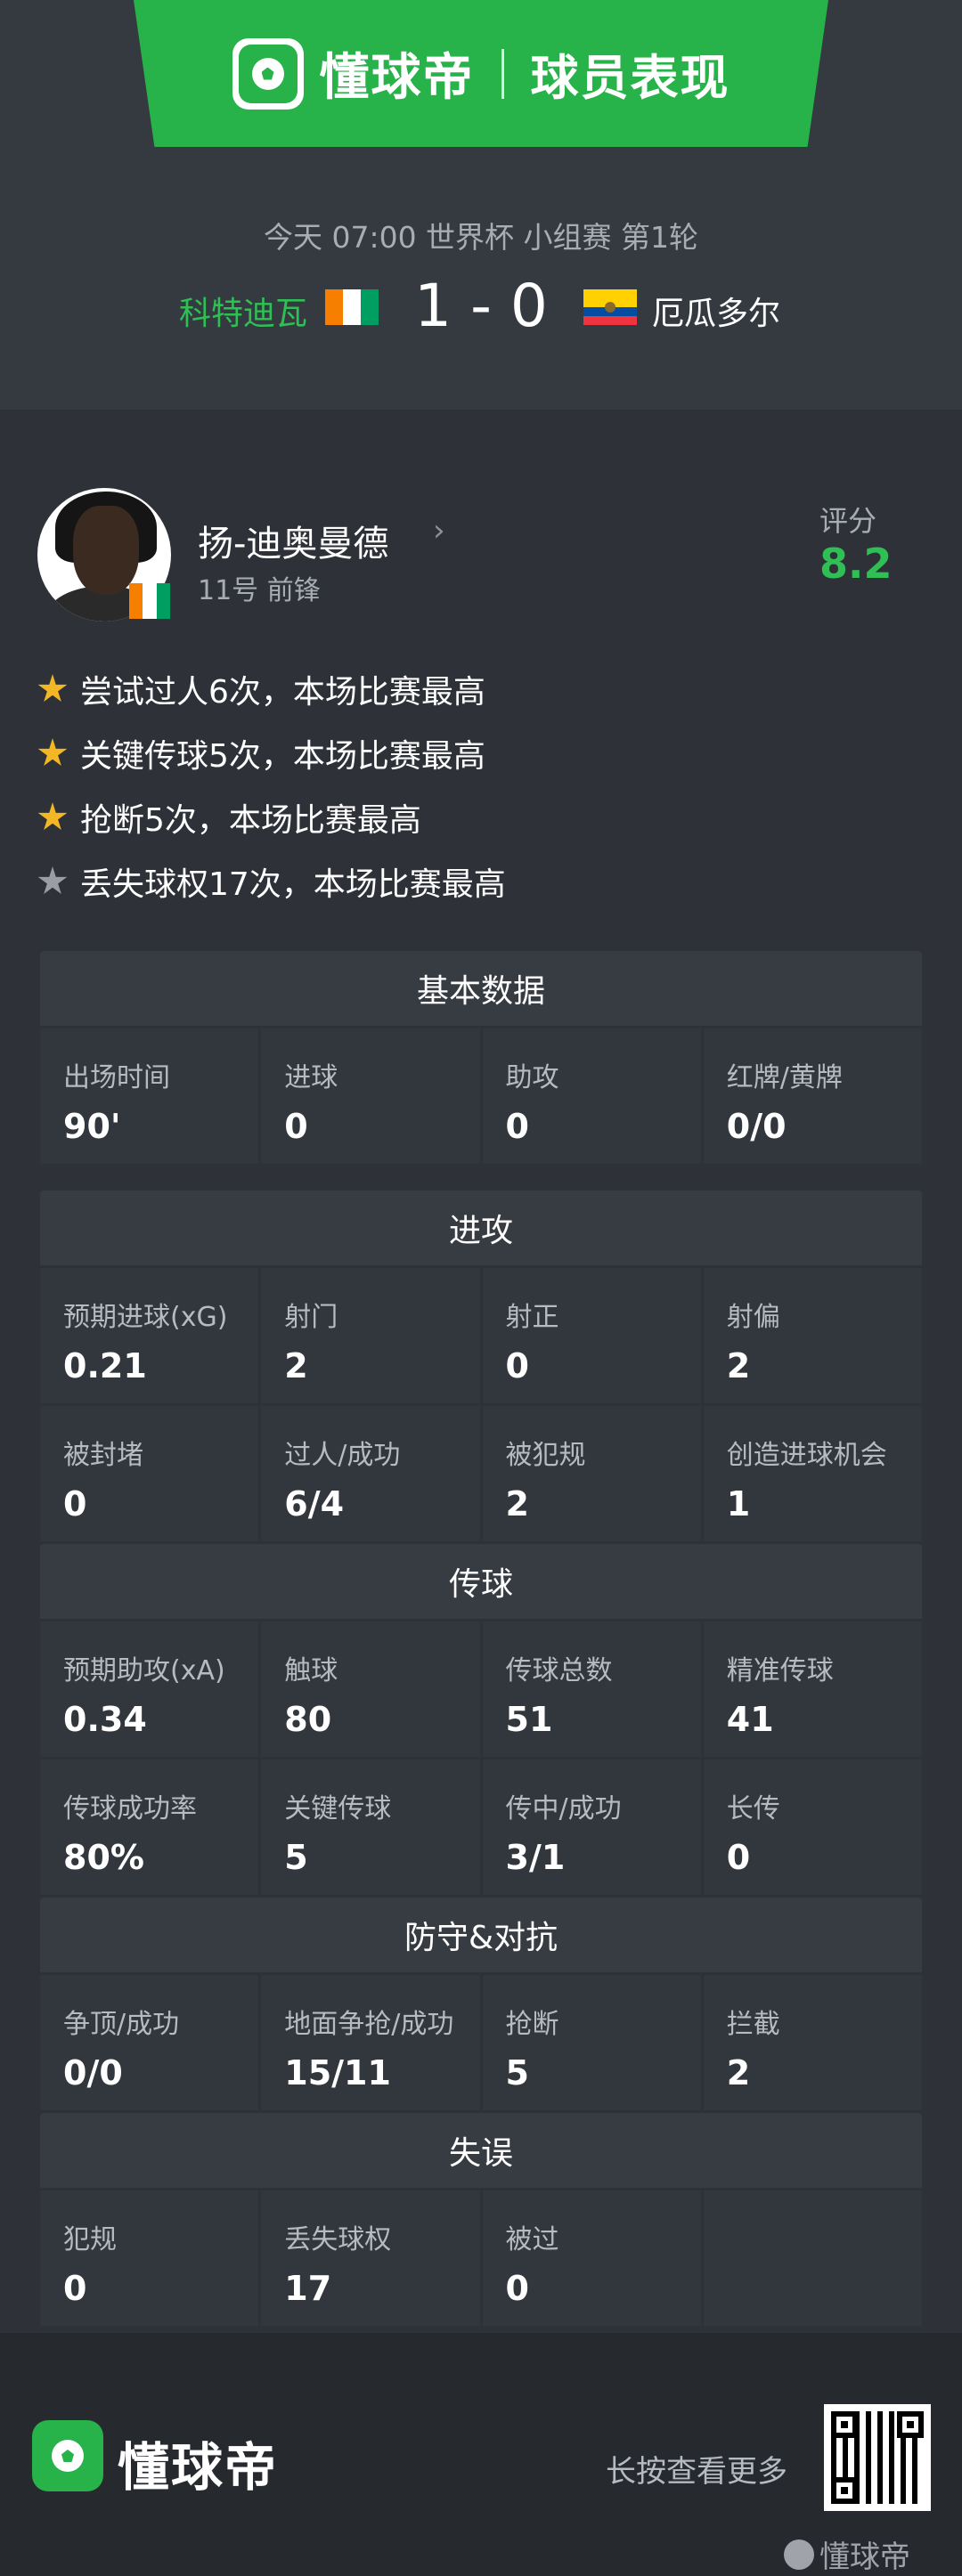 This screenshot has height=2576, width=962. I want to click on player-name: 扬-迪奥曼德, so click(293, 540).